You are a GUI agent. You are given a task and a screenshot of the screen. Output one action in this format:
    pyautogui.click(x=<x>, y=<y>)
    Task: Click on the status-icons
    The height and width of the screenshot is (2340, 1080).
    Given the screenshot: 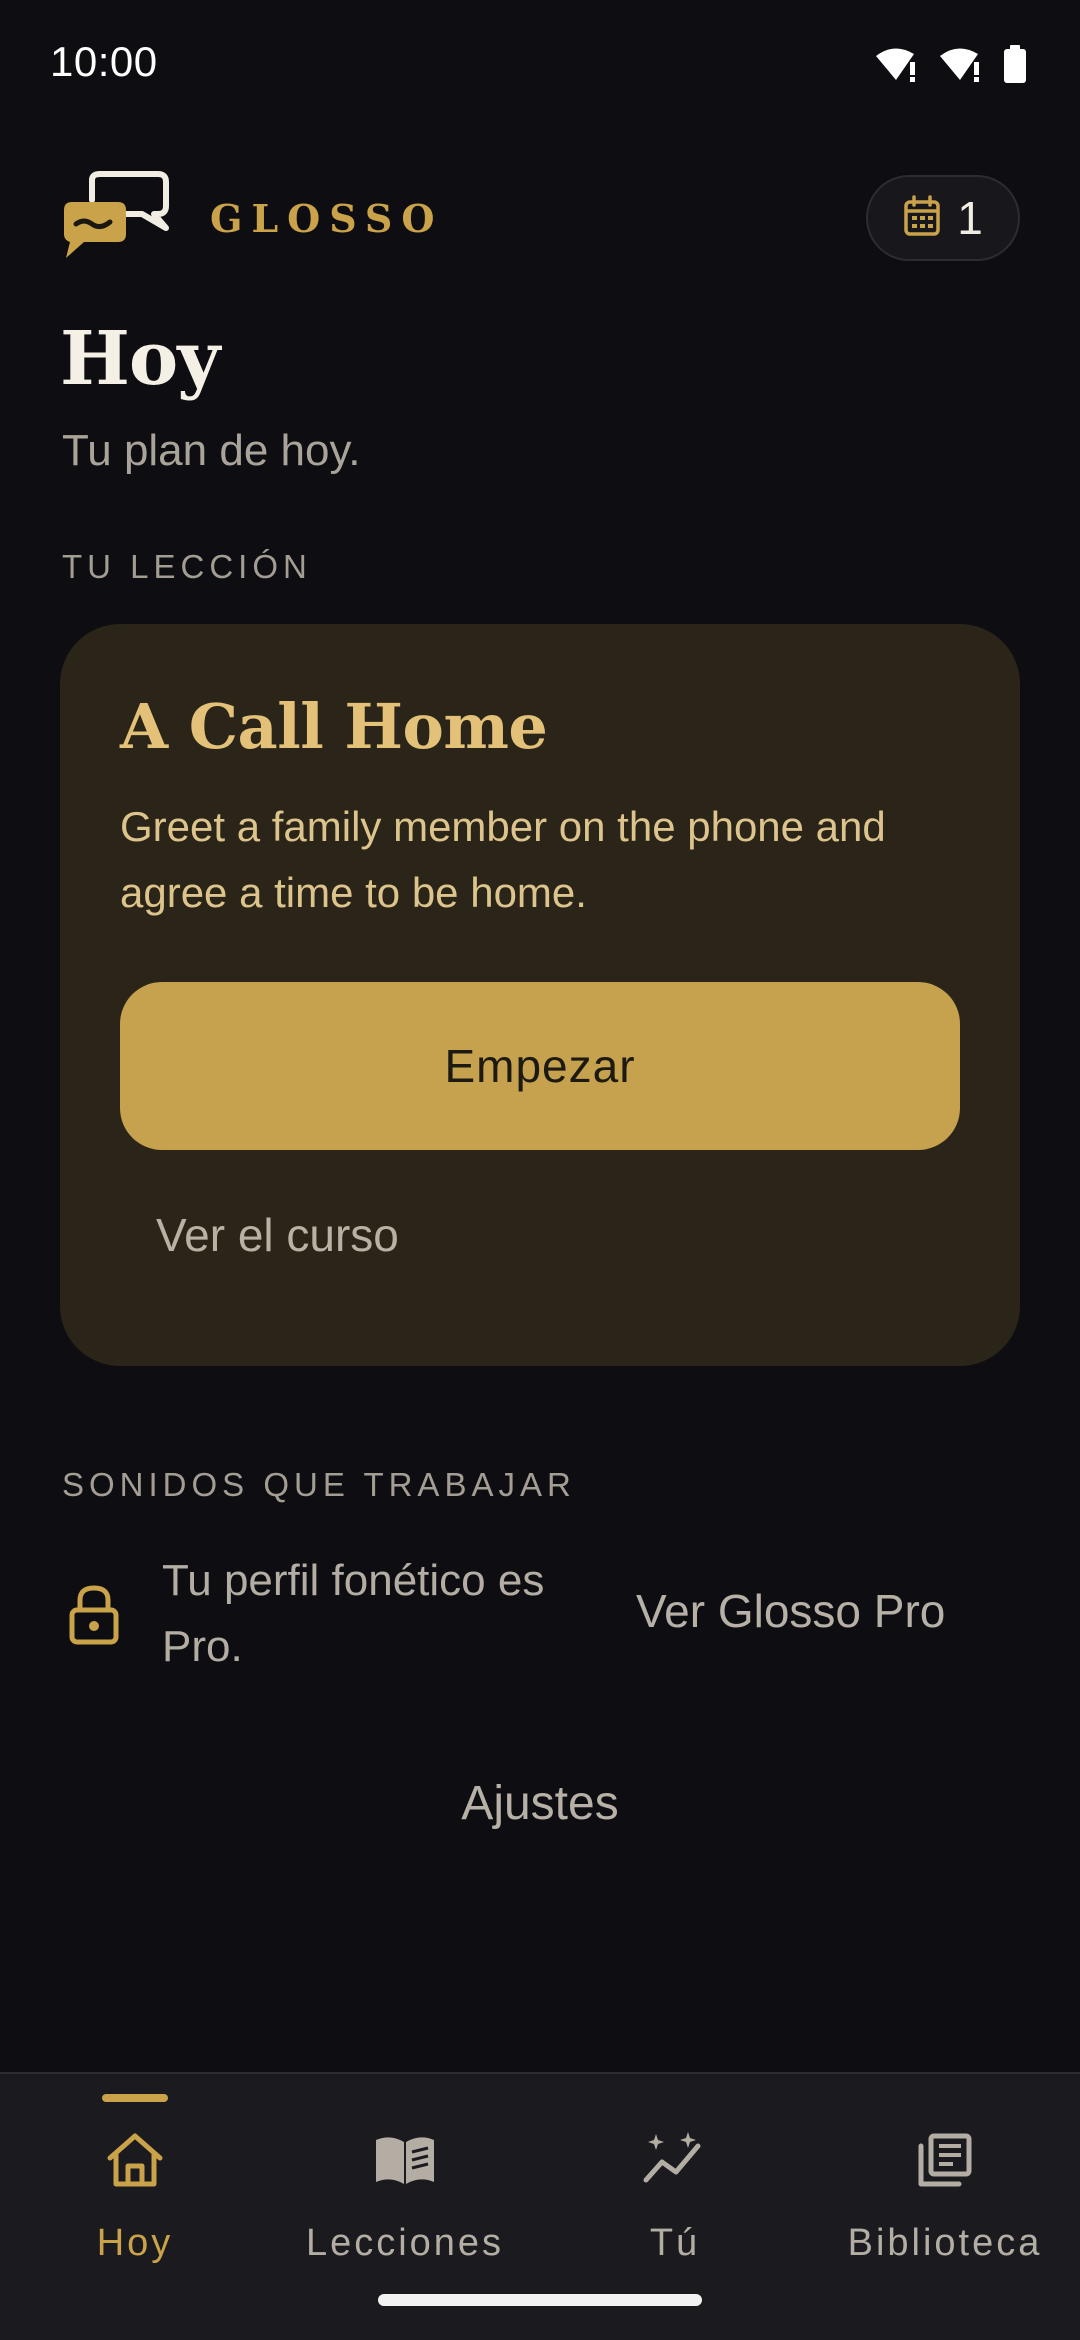 What is the action you would take?
    pyautogui.click(x=951, y=64)
    